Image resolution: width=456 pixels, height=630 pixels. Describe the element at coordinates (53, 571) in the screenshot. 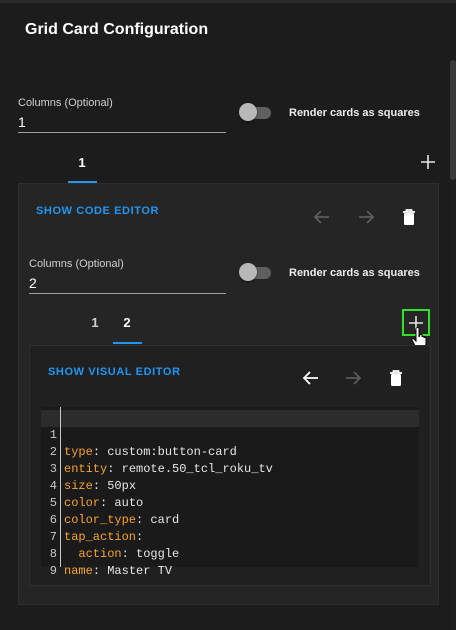

I see `line-number: 9` at that location.